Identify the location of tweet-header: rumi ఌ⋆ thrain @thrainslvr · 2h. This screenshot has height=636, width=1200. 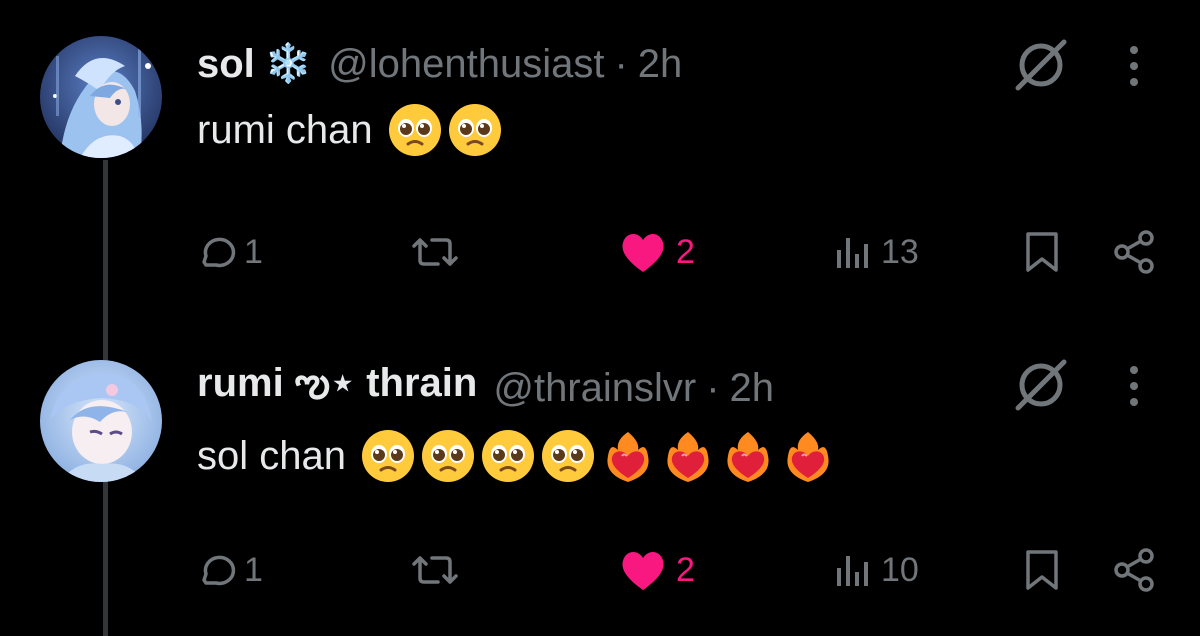
(485, 388).